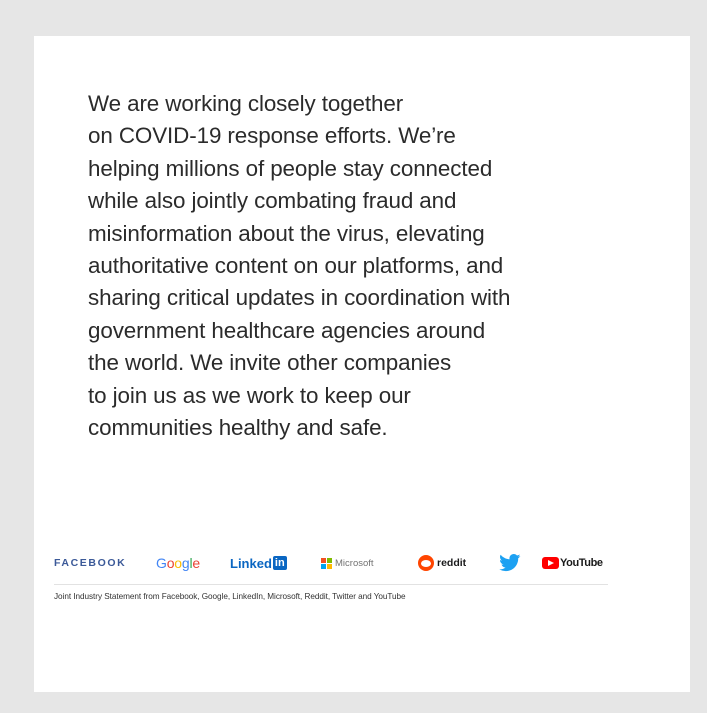  I want to click on linkedin-logo: Linked in, so click(258, 563).